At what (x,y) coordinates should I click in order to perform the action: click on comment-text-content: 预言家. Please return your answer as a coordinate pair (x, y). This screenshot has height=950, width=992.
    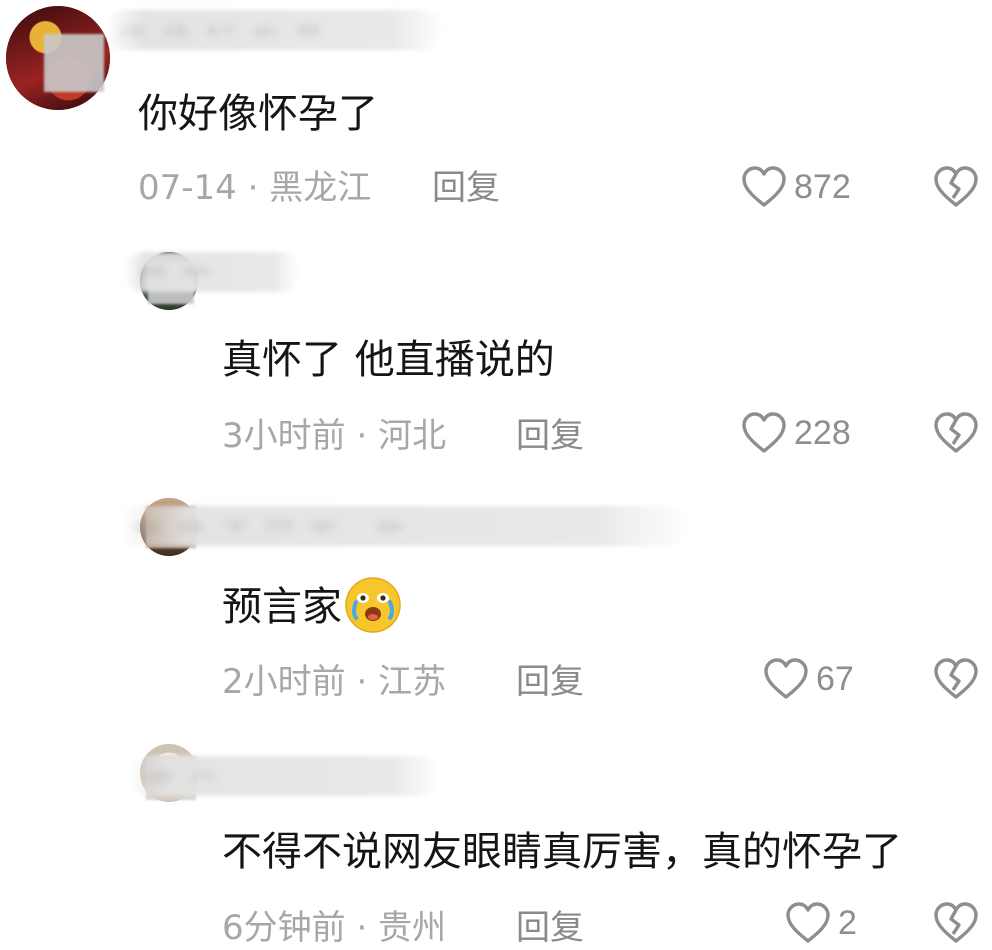
    Looking at the image, I should click on (282, 607).